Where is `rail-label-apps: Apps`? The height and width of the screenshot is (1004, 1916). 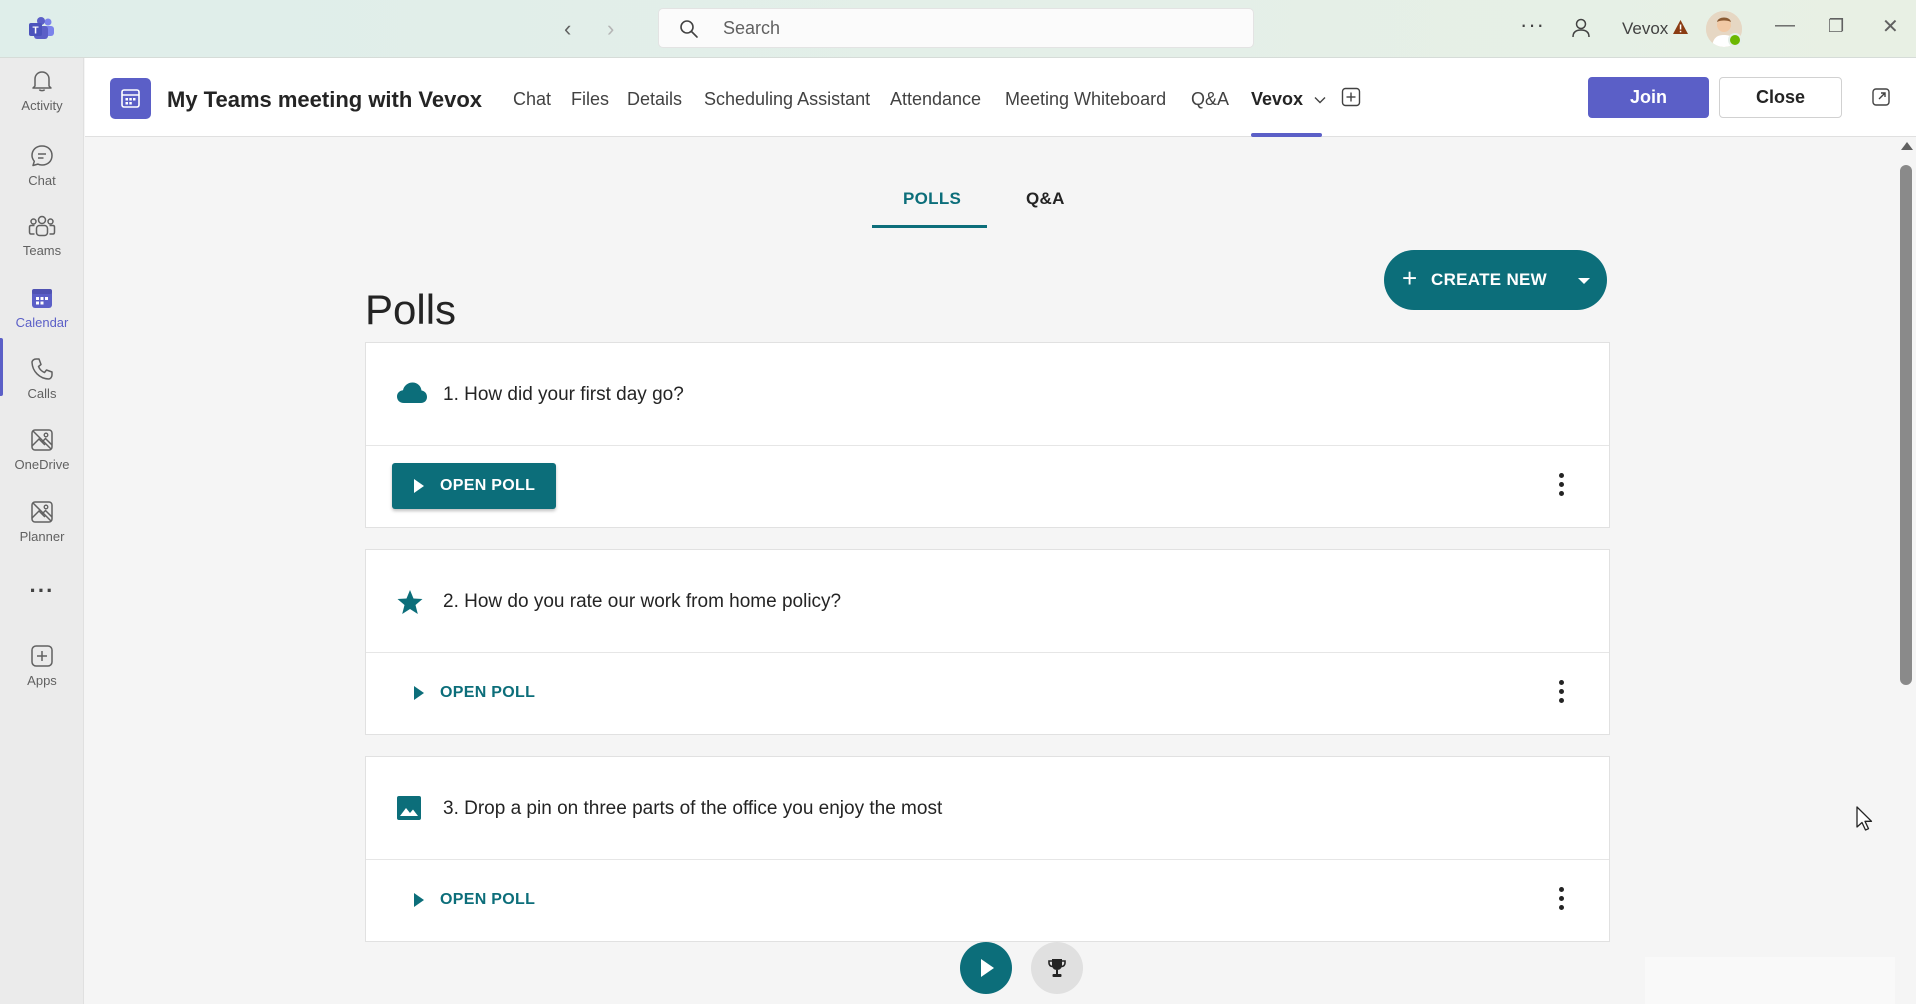
rail-label-apps: Apps is located at coordinates (42, 680).